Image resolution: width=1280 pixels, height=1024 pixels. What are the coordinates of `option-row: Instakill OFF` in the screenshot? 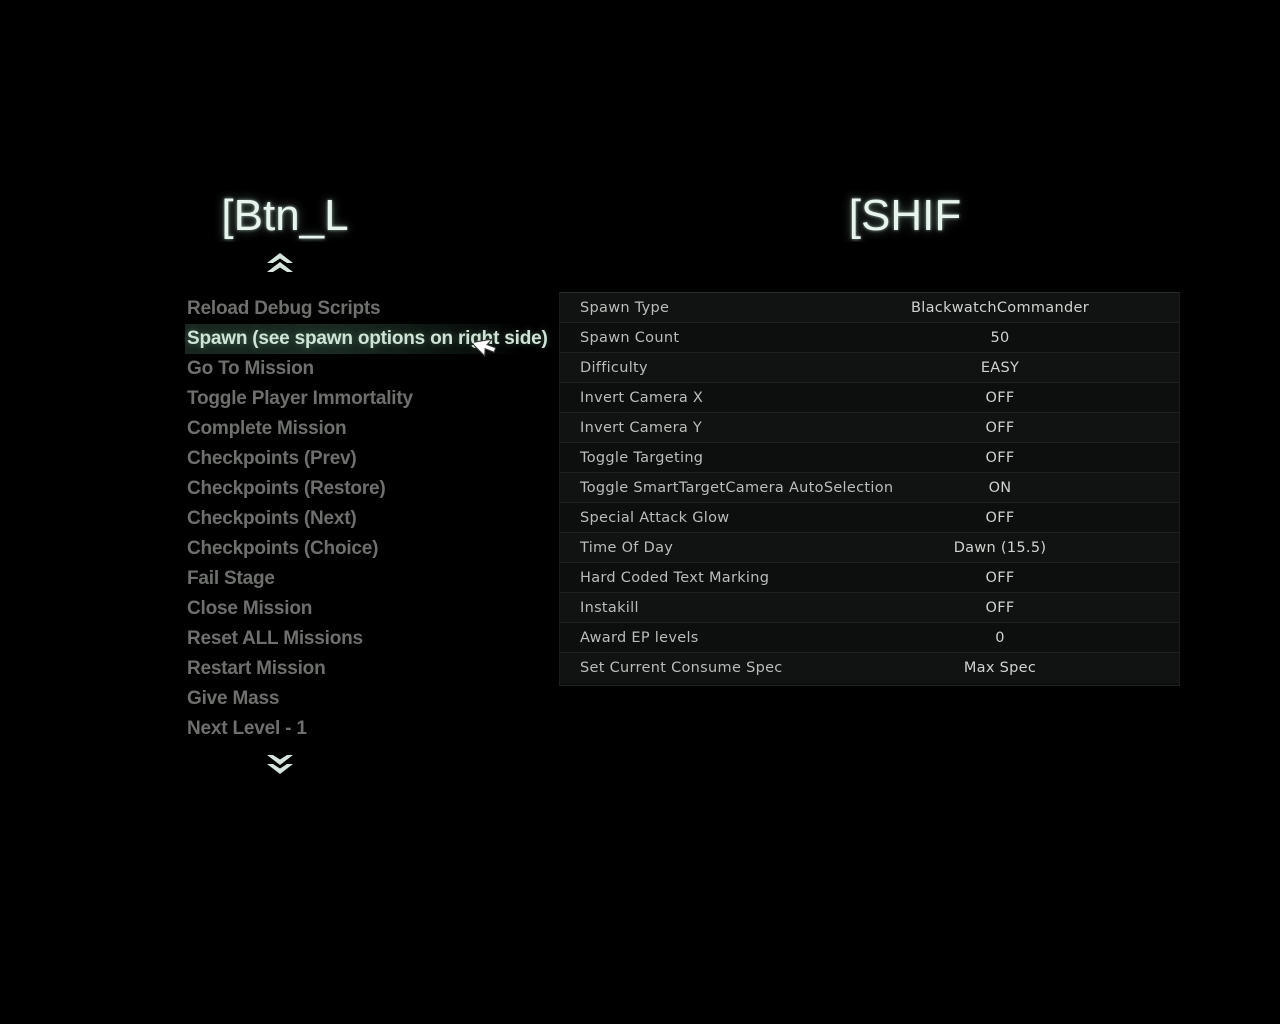 It's located at (869, 608).